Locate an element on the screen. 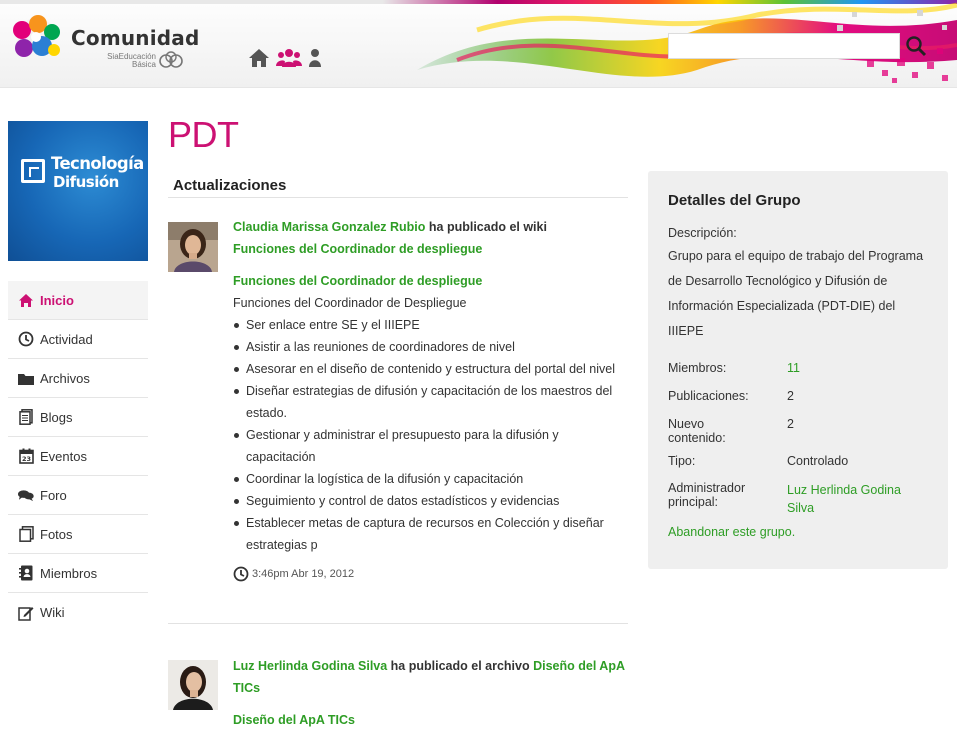 This screenshot has height=737, width=957. new-content-label-2: contenido: is located at coordinates (697, 438).